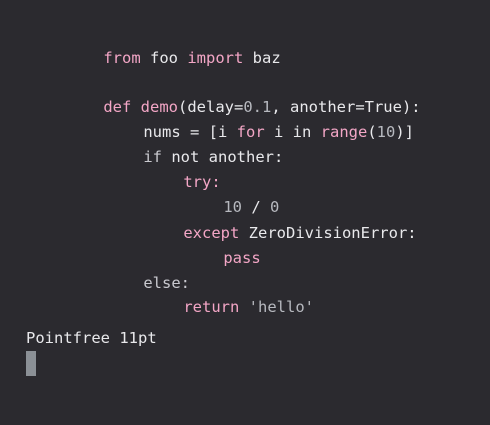 This screenshot has width=490, height=425. I want to click on code-line-1: from foo import baz, so click(173, 47).